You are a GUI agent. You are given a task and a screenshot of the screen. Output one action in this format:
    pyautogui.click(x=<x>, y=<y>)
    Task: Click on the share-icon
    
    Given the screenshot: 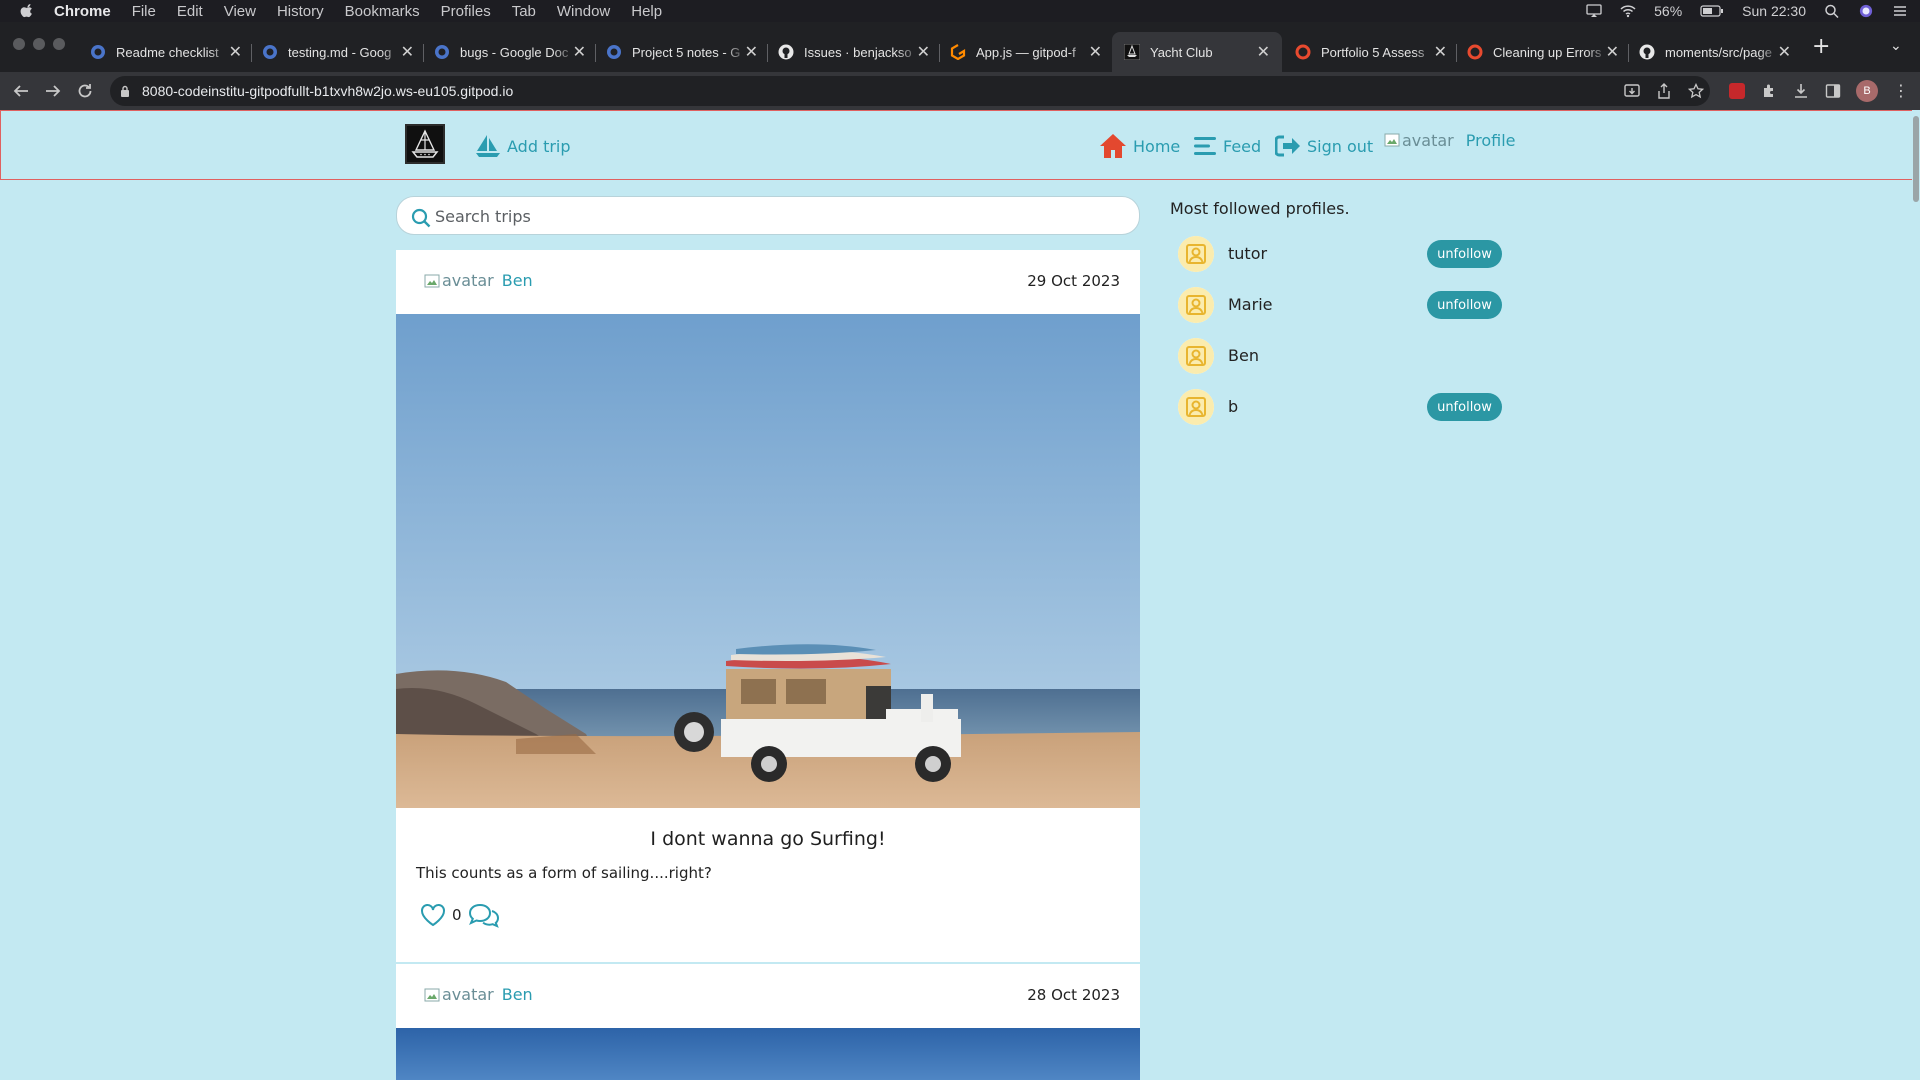 What is the action you would take?
    pyautogui.click(x=1664, y=91)
    